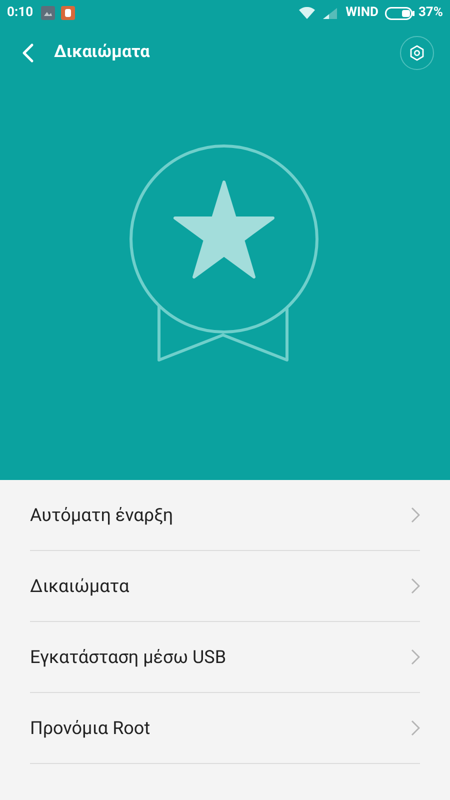 This screenshot has width=450, height=800. What do you see at coordinates (28, 53) in the screenshot?
I see `back-icon` at bounding box center [28, 53].